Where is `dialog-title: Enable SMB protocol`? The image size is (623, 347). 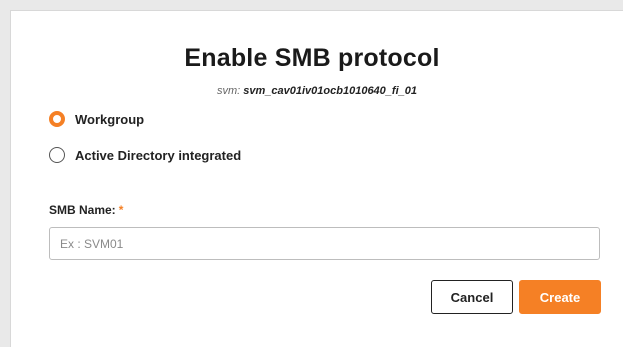
dialog-title: Enable SMB protocol is located at coordinates (312, 58).